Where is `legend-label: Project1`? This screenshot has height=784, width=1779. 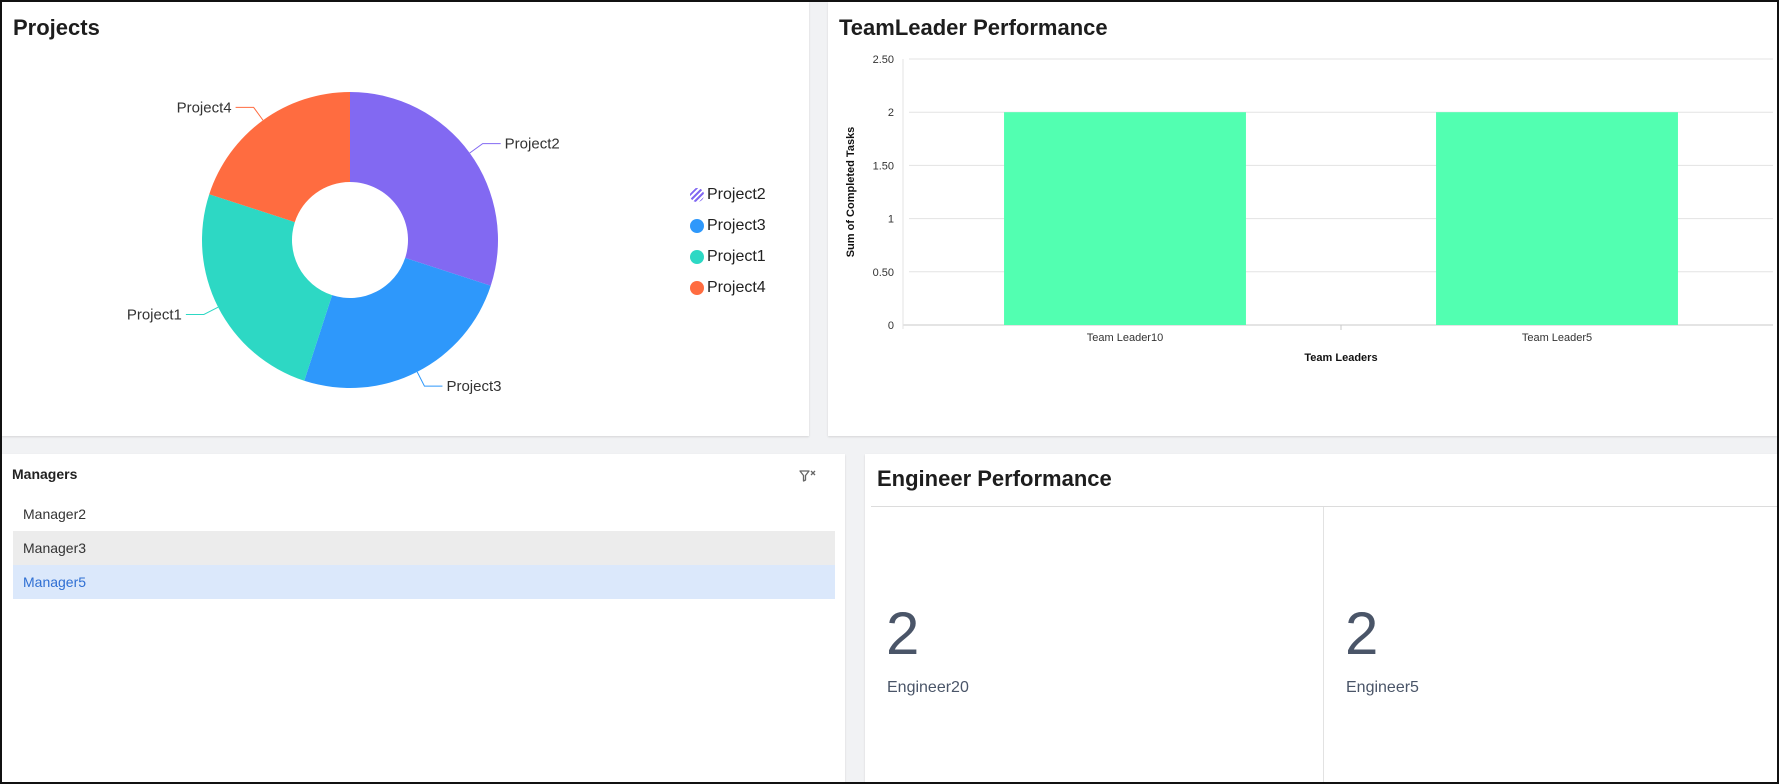
legend-label: Project1 is located at coordinates (736, 256).